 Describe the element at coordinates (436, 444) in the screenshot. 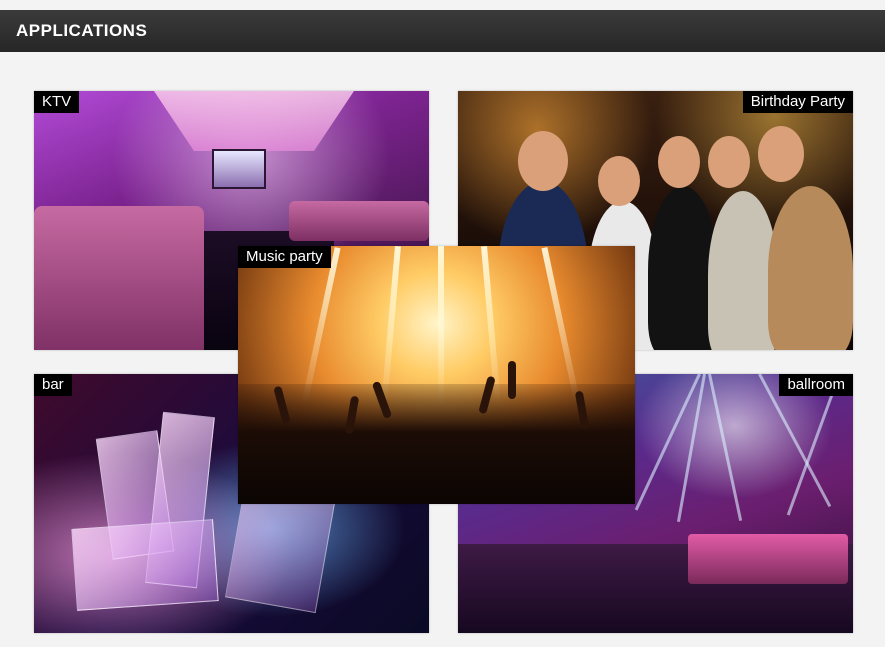

I see `concert-crowd` at that location.